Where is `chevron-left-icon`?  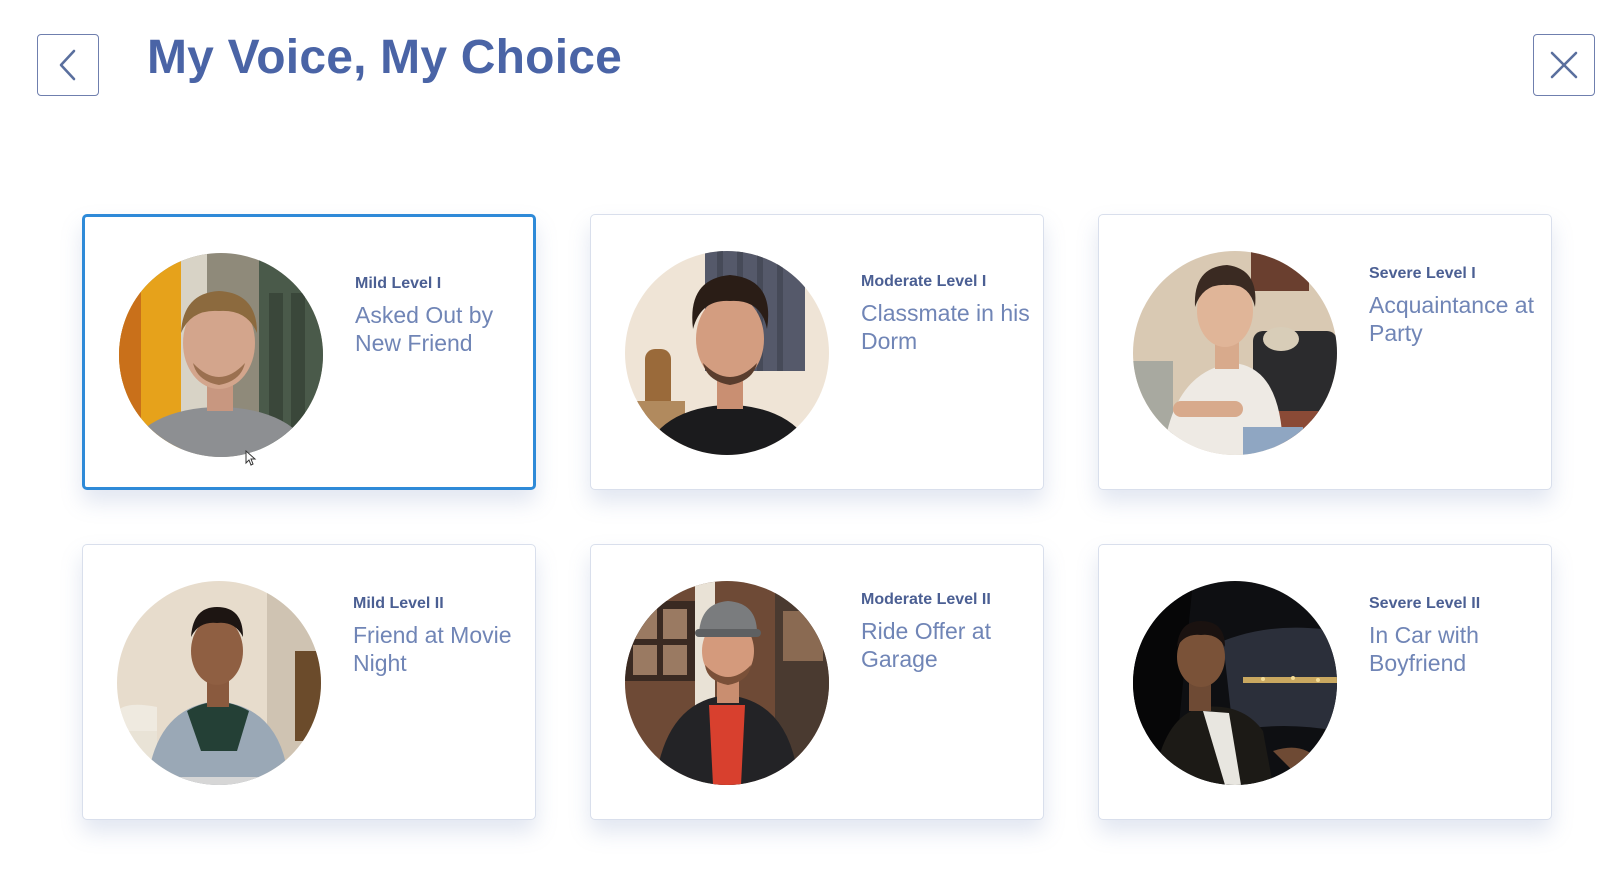 chevron-left-icon is located at coordinates (67, 65).